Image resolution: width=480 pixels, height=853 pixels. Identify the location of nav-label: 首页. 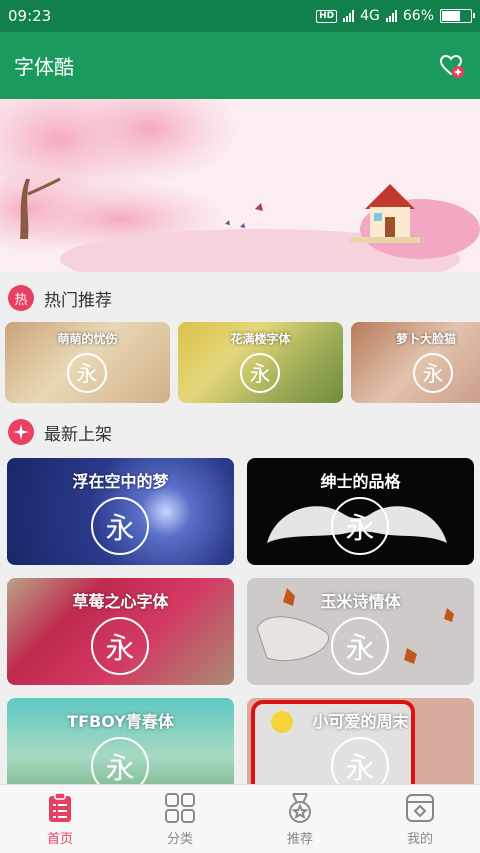
(59, 839).